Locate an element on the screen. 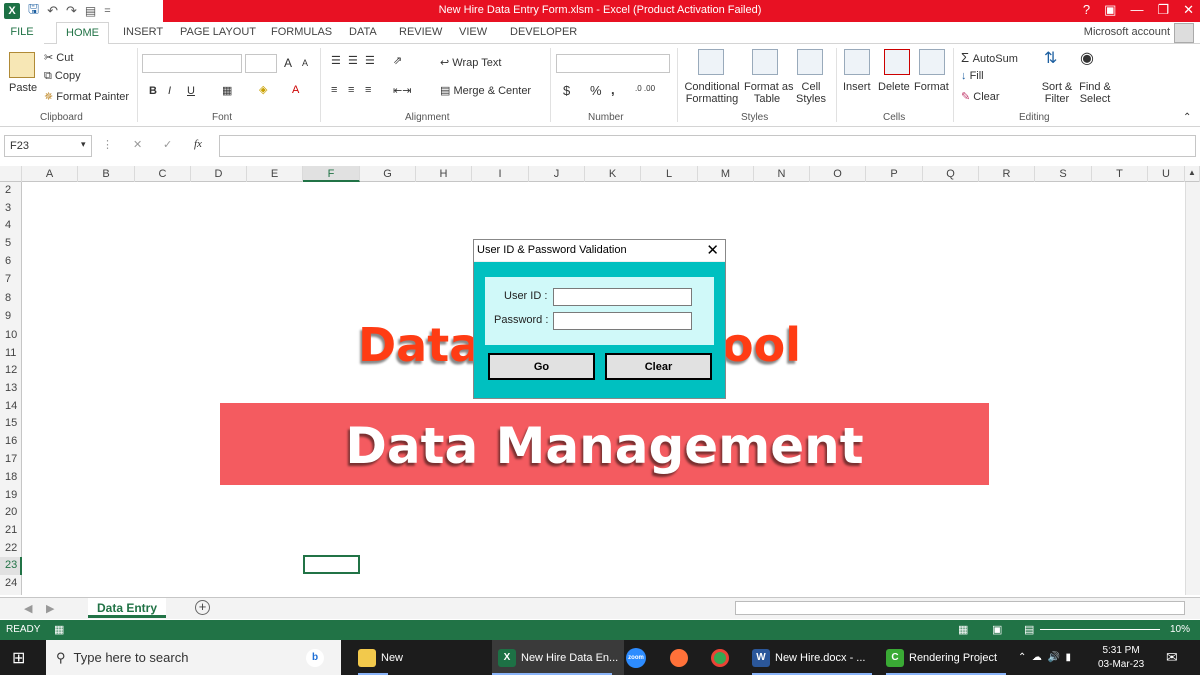 The height and width of the screenshot is (675, 1200). user-id-input is located at coordinates (622, 297).